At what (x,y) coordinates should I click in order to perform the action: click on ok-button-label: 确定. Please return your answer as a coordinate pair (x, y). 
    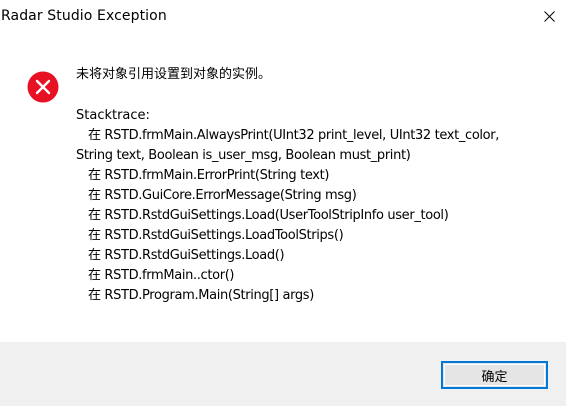
    Looking at the image, I should click on (494, 377).